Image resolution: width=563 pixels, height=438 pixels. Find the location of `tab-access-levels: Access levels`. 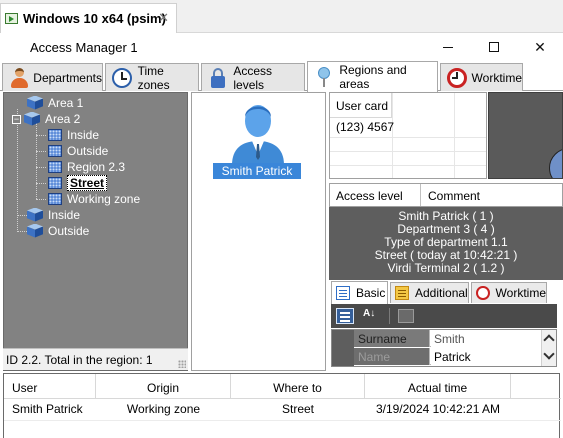

tab-access-levels: Access levels is located at coordinates (253, 77).